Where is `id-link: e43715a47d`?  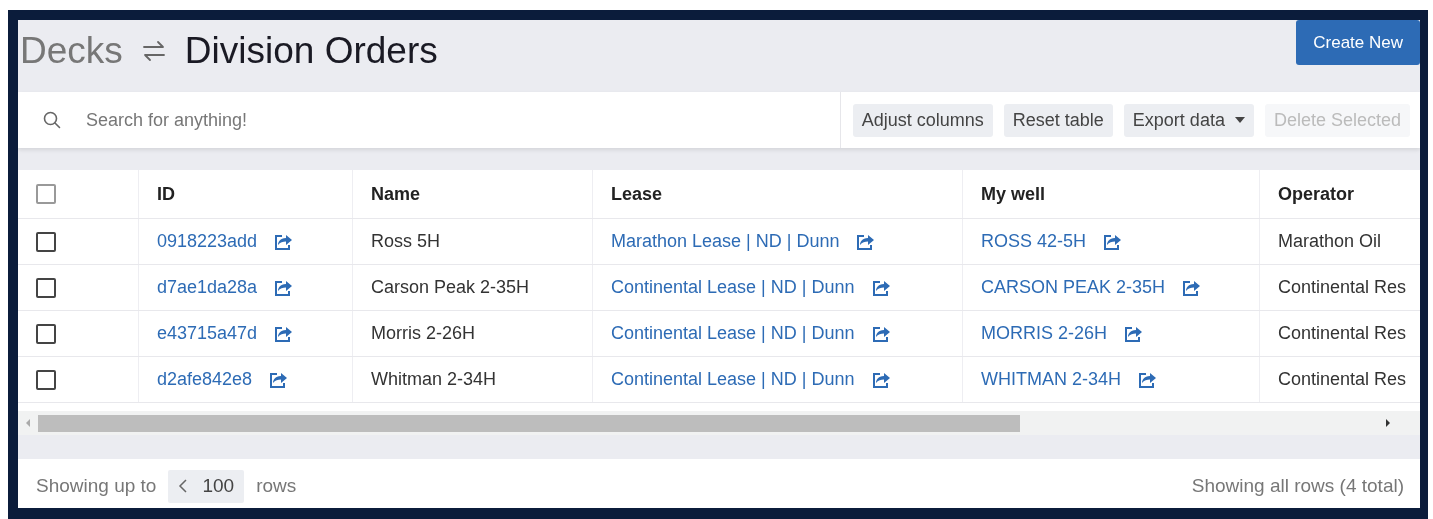 id-link: e43715a47d is located at coordinates (207, 333).